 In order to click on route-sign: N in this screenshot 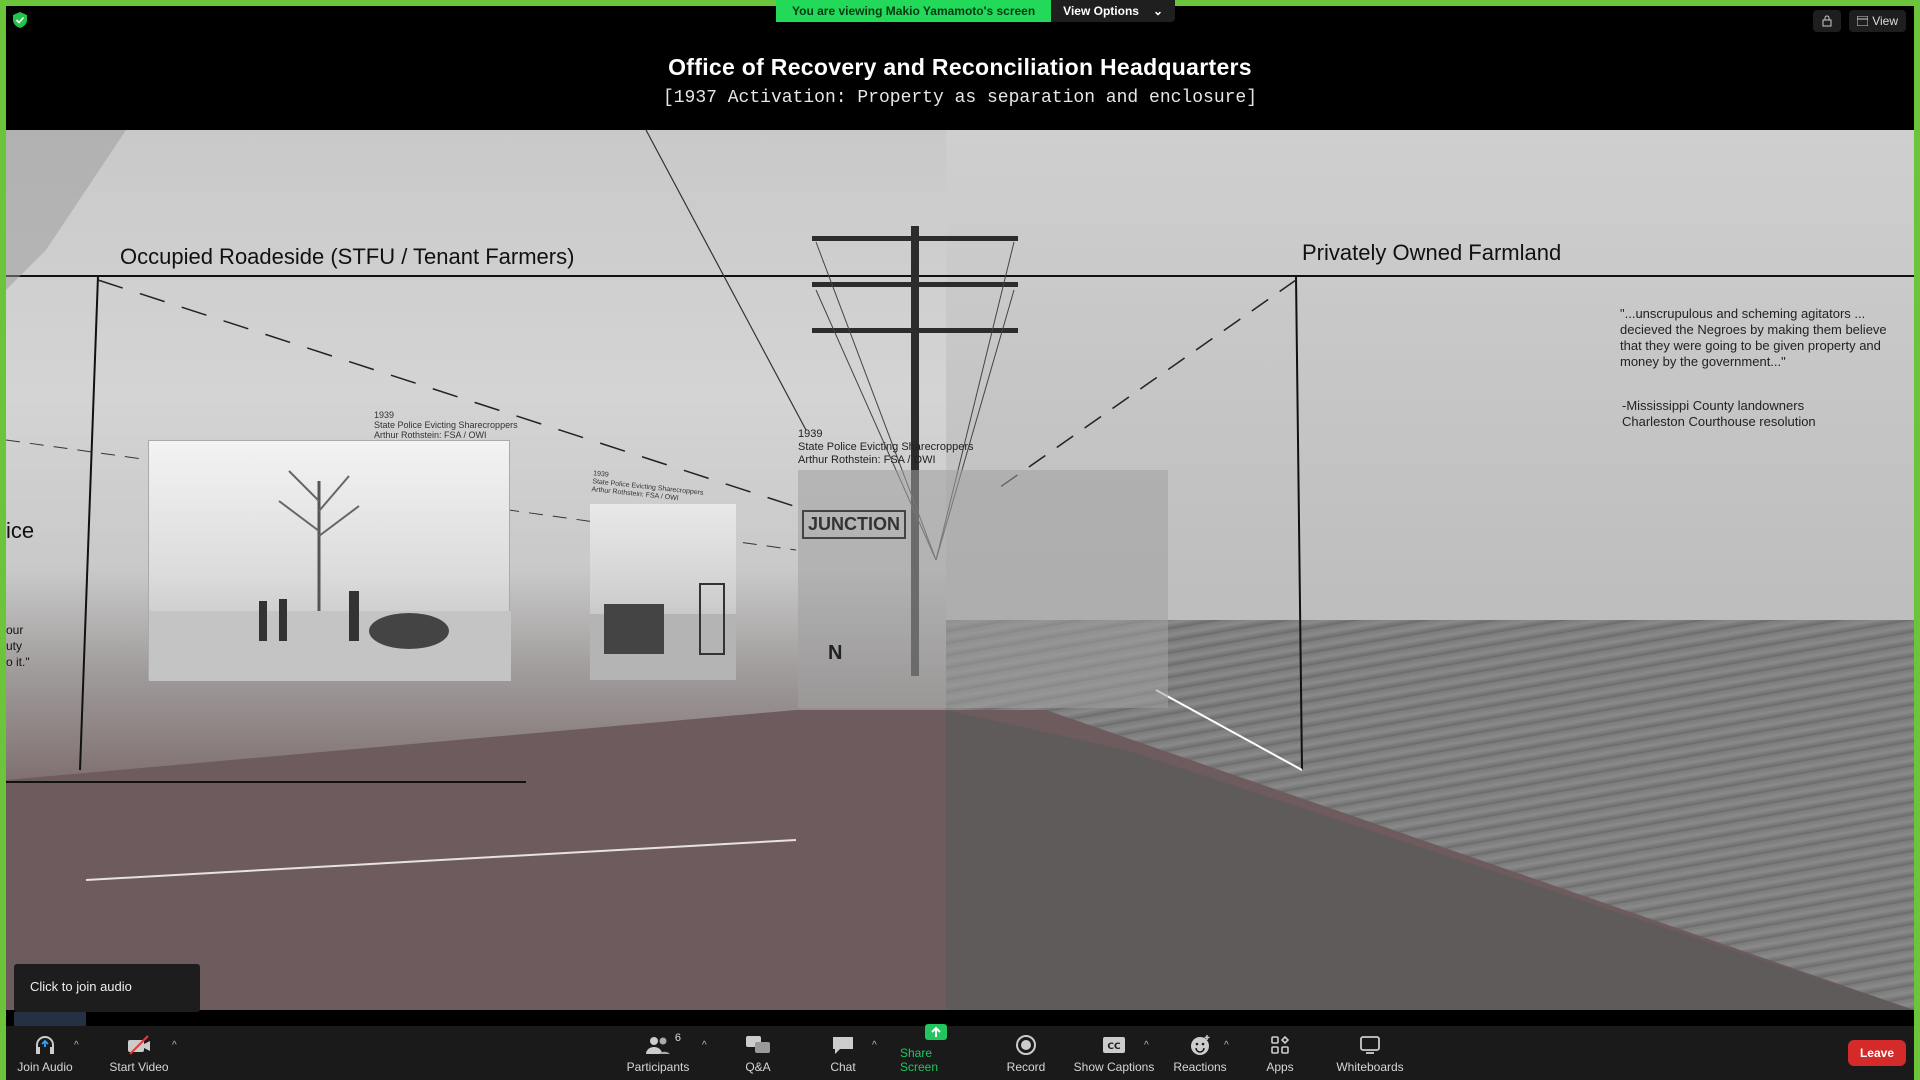, I will do `click(835, 653)`.